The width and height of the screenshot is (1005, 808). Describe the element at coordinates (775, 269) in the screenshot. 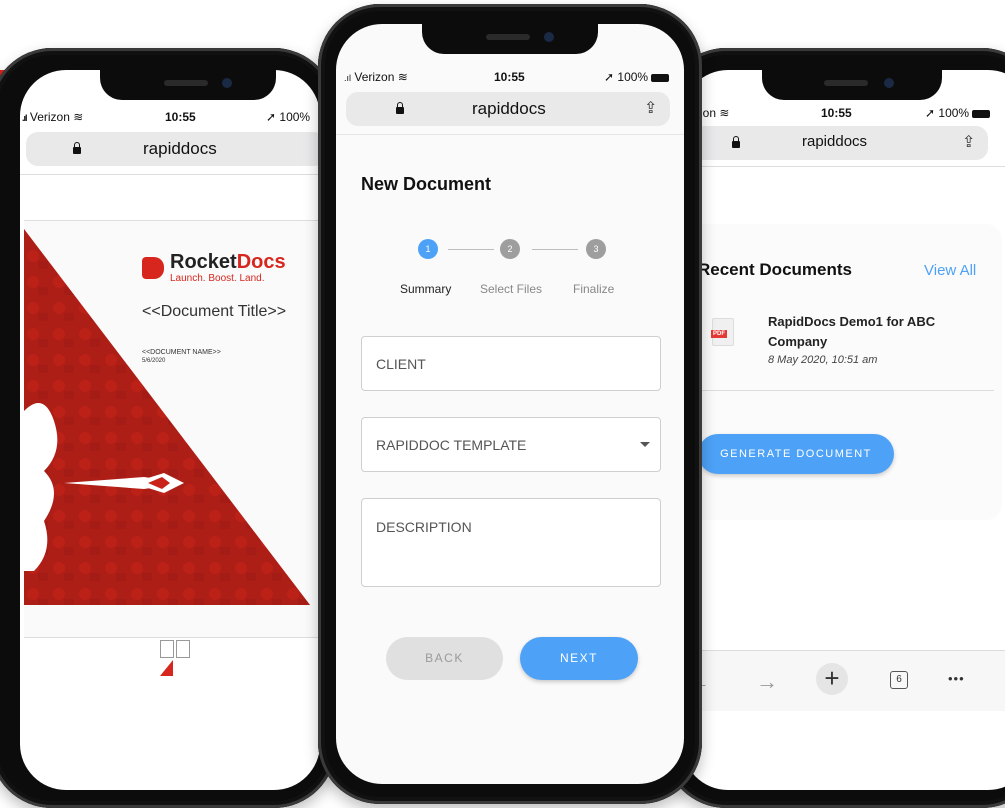

I see `recent-documents-heading: Recent Documents` at that location.